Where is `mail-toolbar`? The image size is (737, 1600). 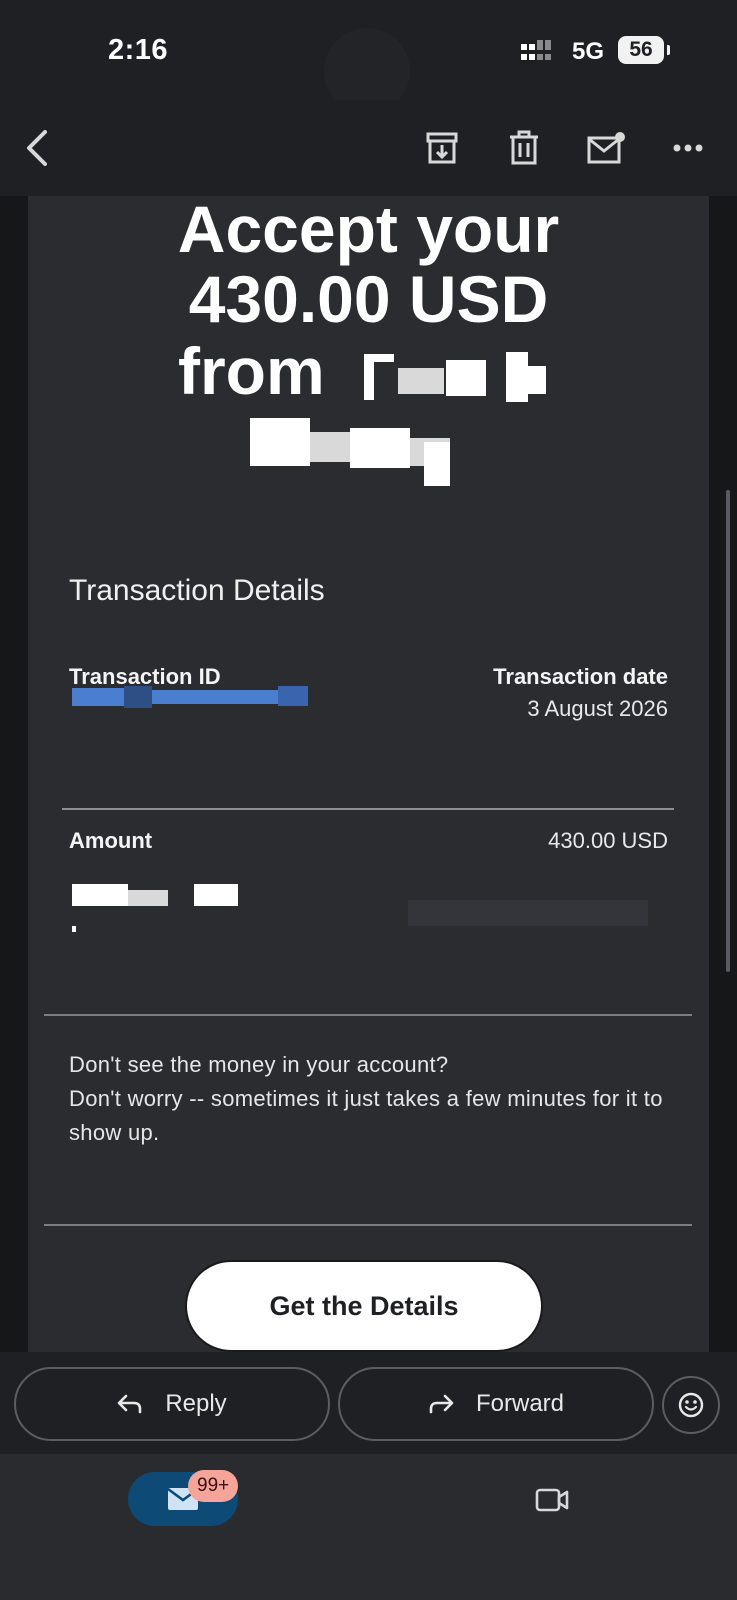 mail-toolbar is located at coordinates (368, 148).